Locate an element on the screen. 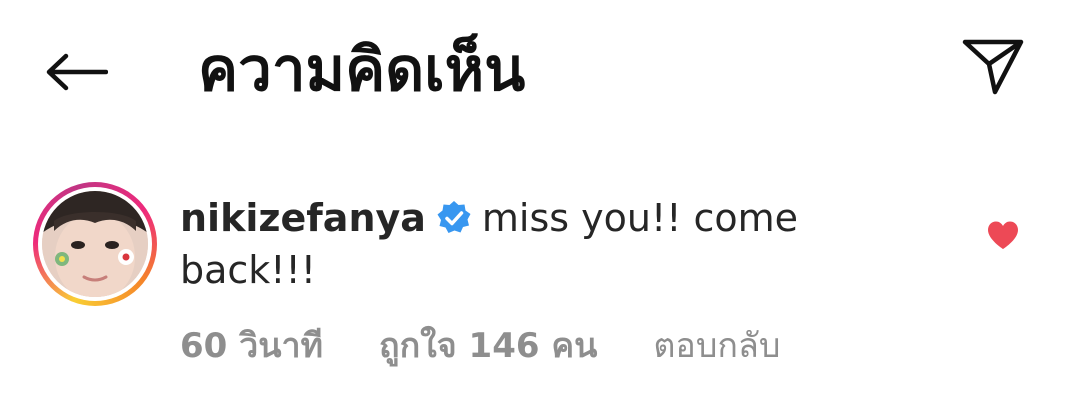 Image resolution: width=1080 pixels, height=415 pixels. reply-button: ตอบกลับ is located at coordinates (716, 345).